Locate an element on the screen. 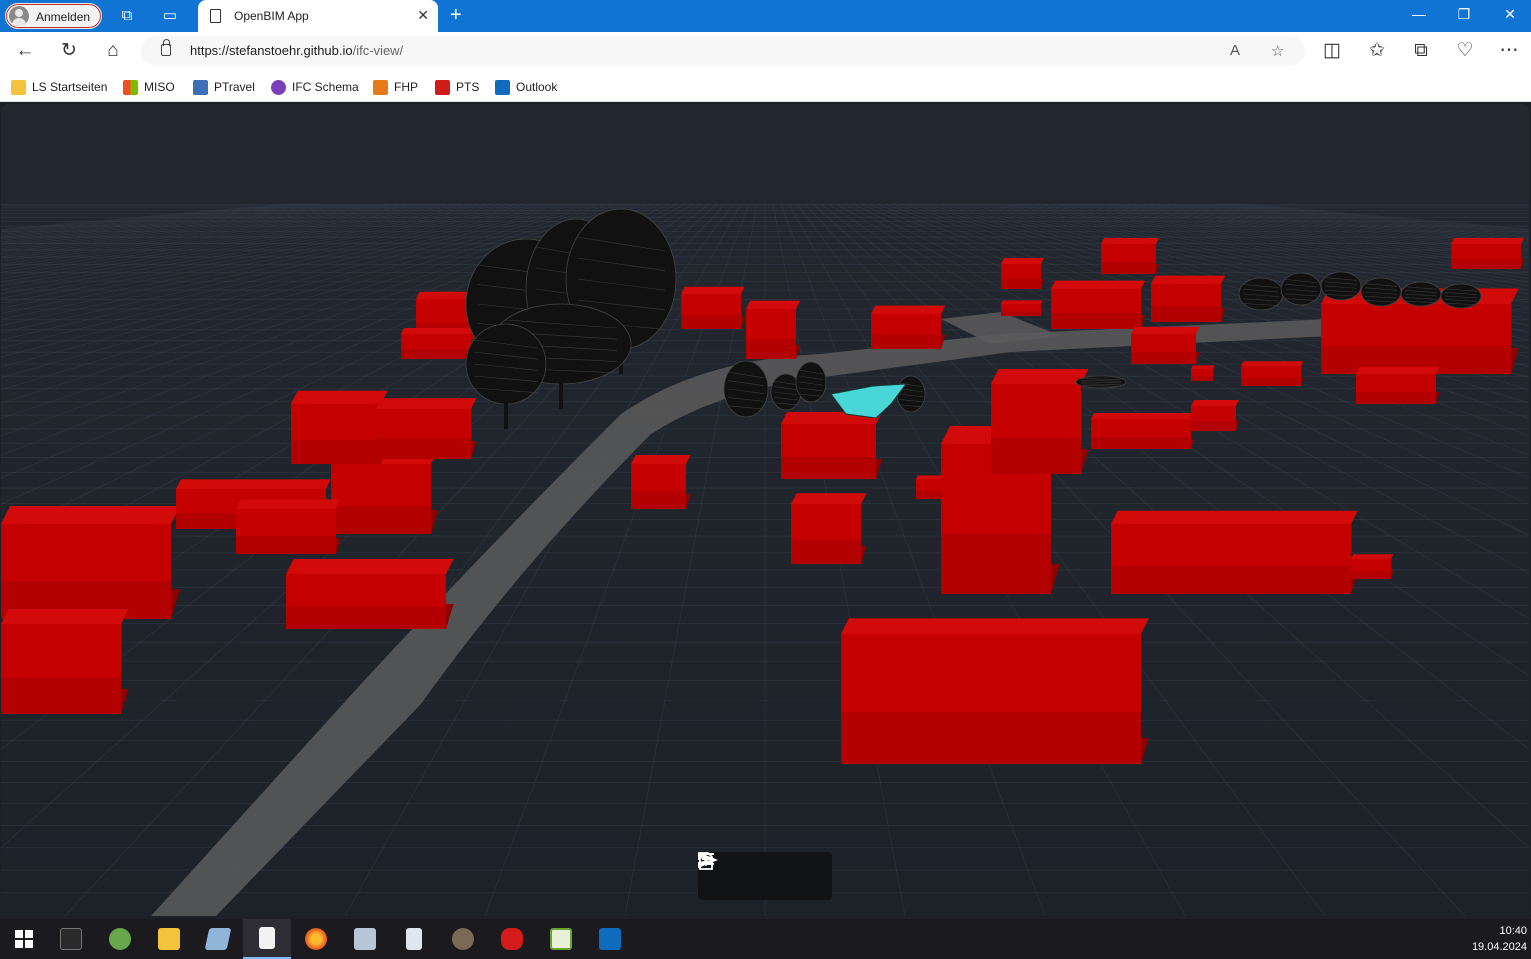 The width and height of the screenshot is (1531, 959). split-screen-icon: ◫ is located at coordinates (1332, 51).